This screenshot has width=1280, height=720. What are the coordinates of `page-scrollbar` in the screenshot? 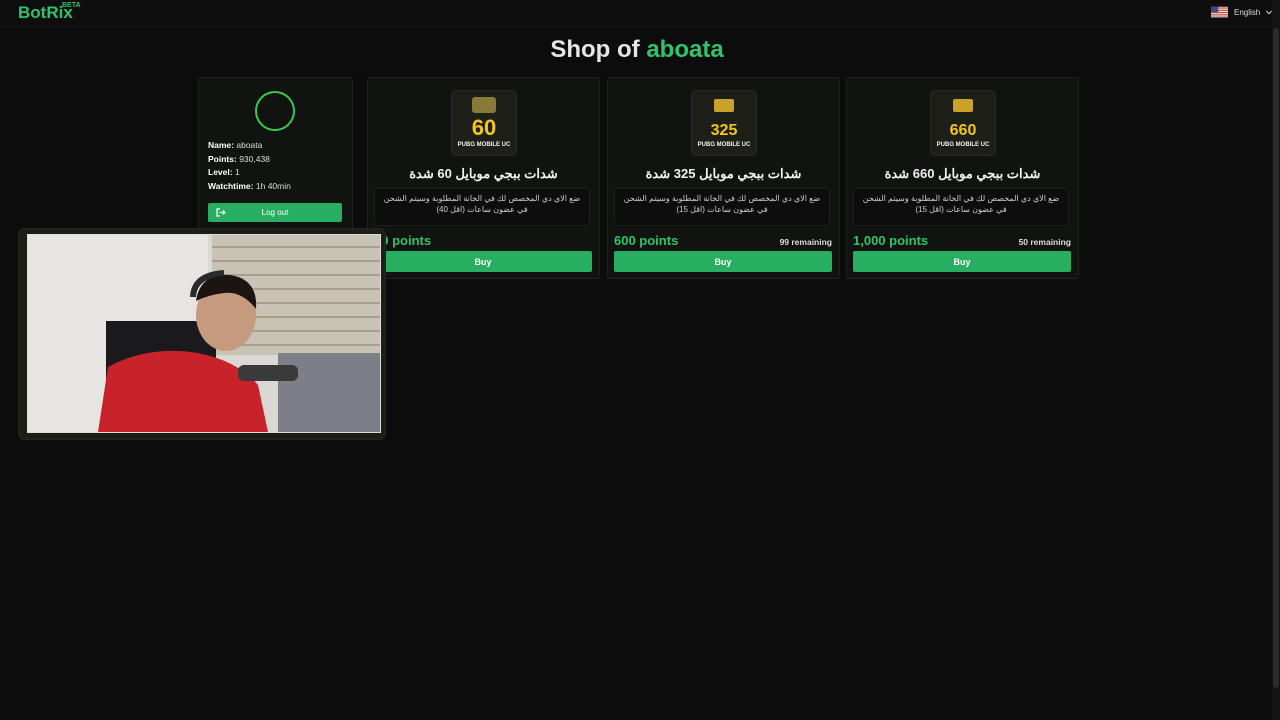 It's located at (1276, 360).